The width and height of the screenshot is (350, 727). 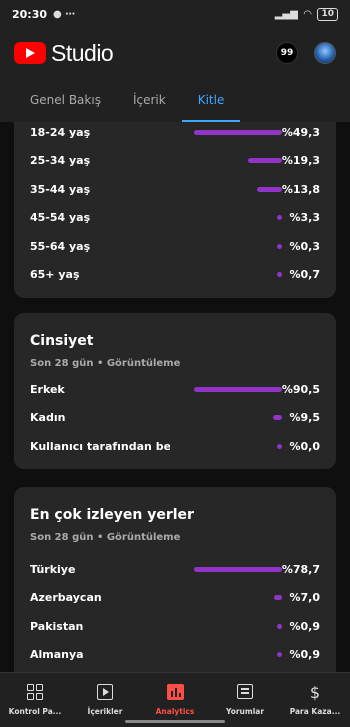 What do you see at coordinates (245, 711) in the screenshot?
I see `nav-comments-label: Yorumlar` at bounding box center [245, 711].